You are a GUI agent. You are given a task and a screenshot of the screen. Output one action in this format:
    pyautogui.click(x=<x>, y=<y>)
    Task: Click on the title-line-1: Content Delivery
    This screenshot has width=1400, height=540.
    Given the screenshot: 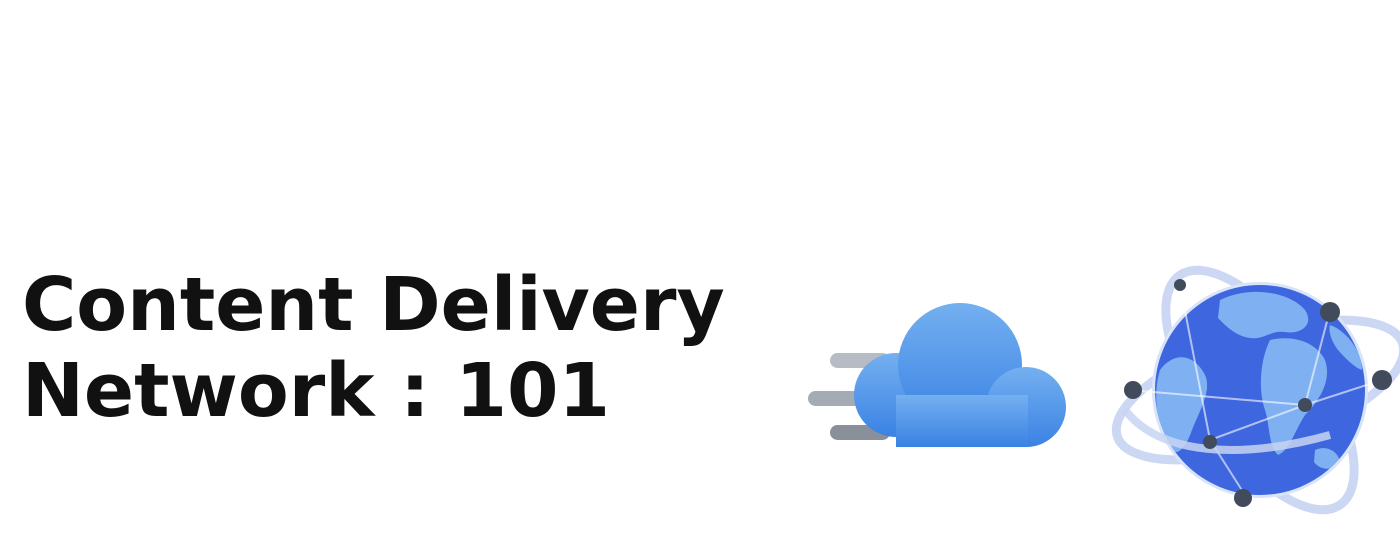 What is the action you would take?
    pyautogui.click(x=373, y=305)
    